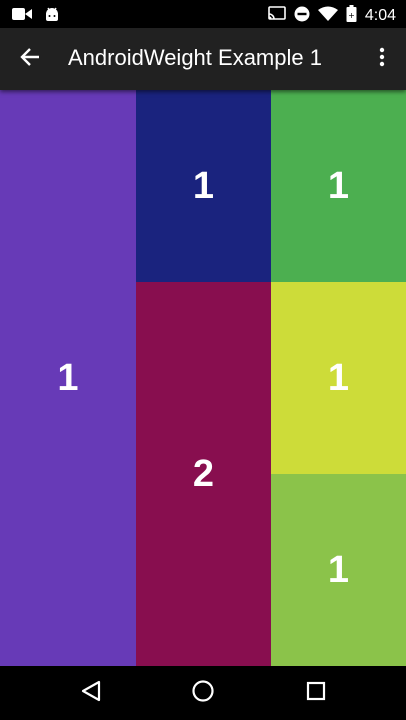 Image resolution: width=406 pixels, height=720 pixels. Describe the element at coordinates (203, 14) in the screenshot. I see `status-bar: + 4:04` at that location.